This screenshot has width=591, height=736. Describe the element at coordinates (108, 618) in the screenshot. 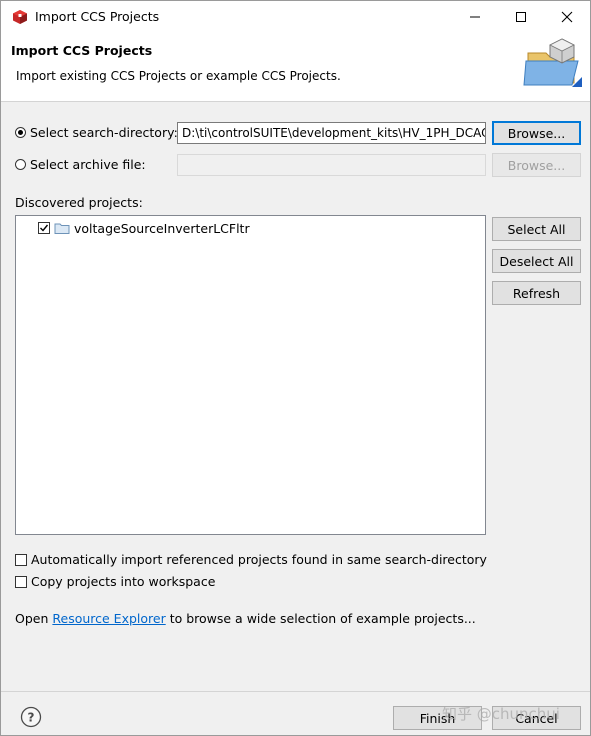

I see `resource-explorer-link: Resource Explorer` at that location.